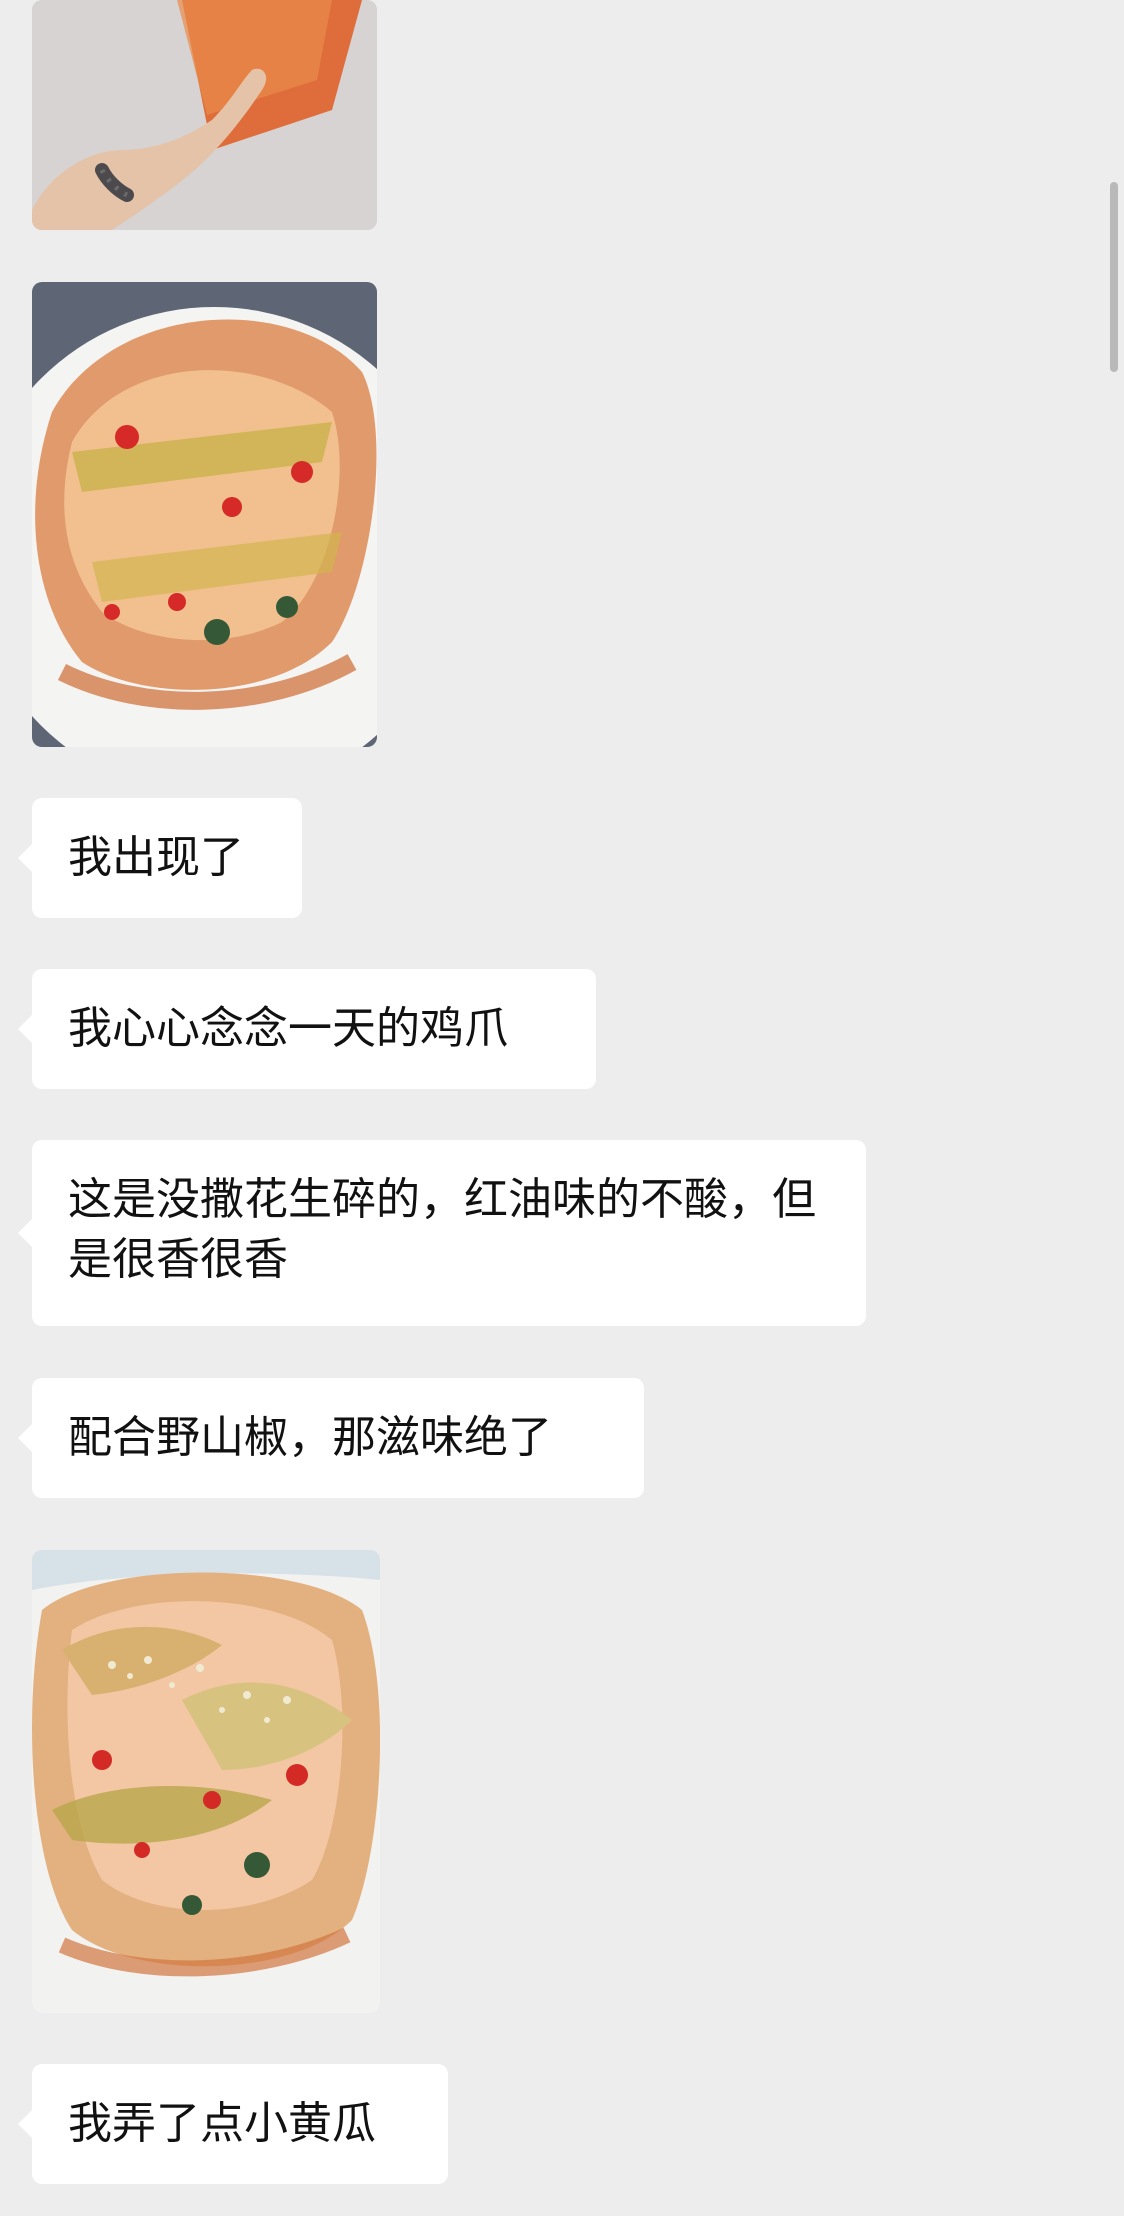  Describe the element at coordinates (310, 1437) in the screenshot. I see `message-text: 配合野山椒，那滋味绝了` at that location.